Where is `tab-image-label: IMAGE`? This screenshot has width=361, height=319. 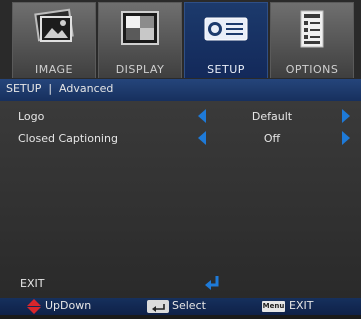 tab-image-label: IMAGE is located at coordinates (54, 69).